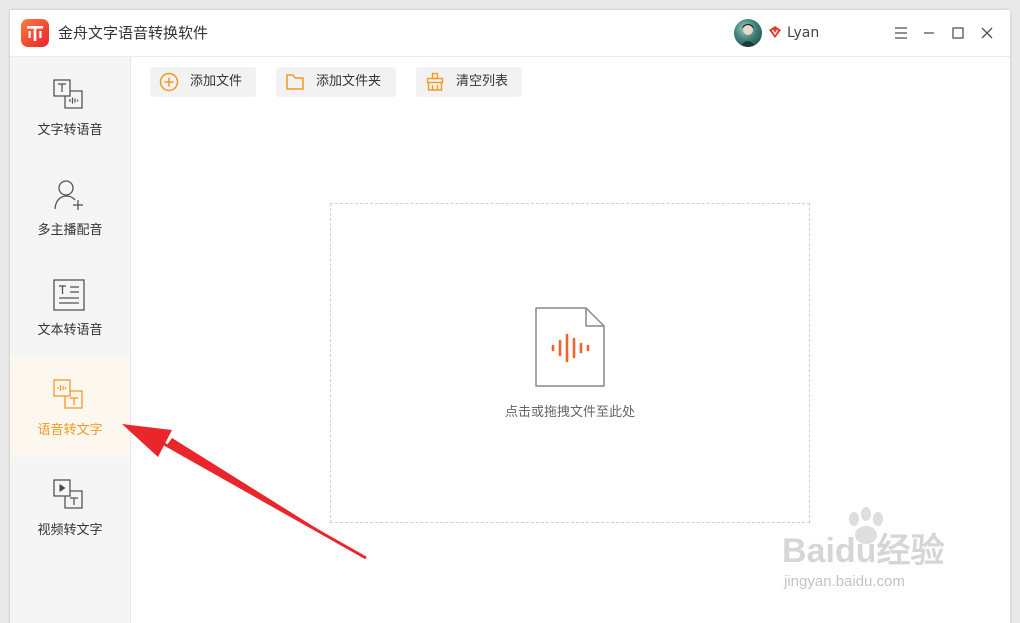  Describe the element at coordinates (435, 81) in the screenshot. I see `broom-icon` at that location.